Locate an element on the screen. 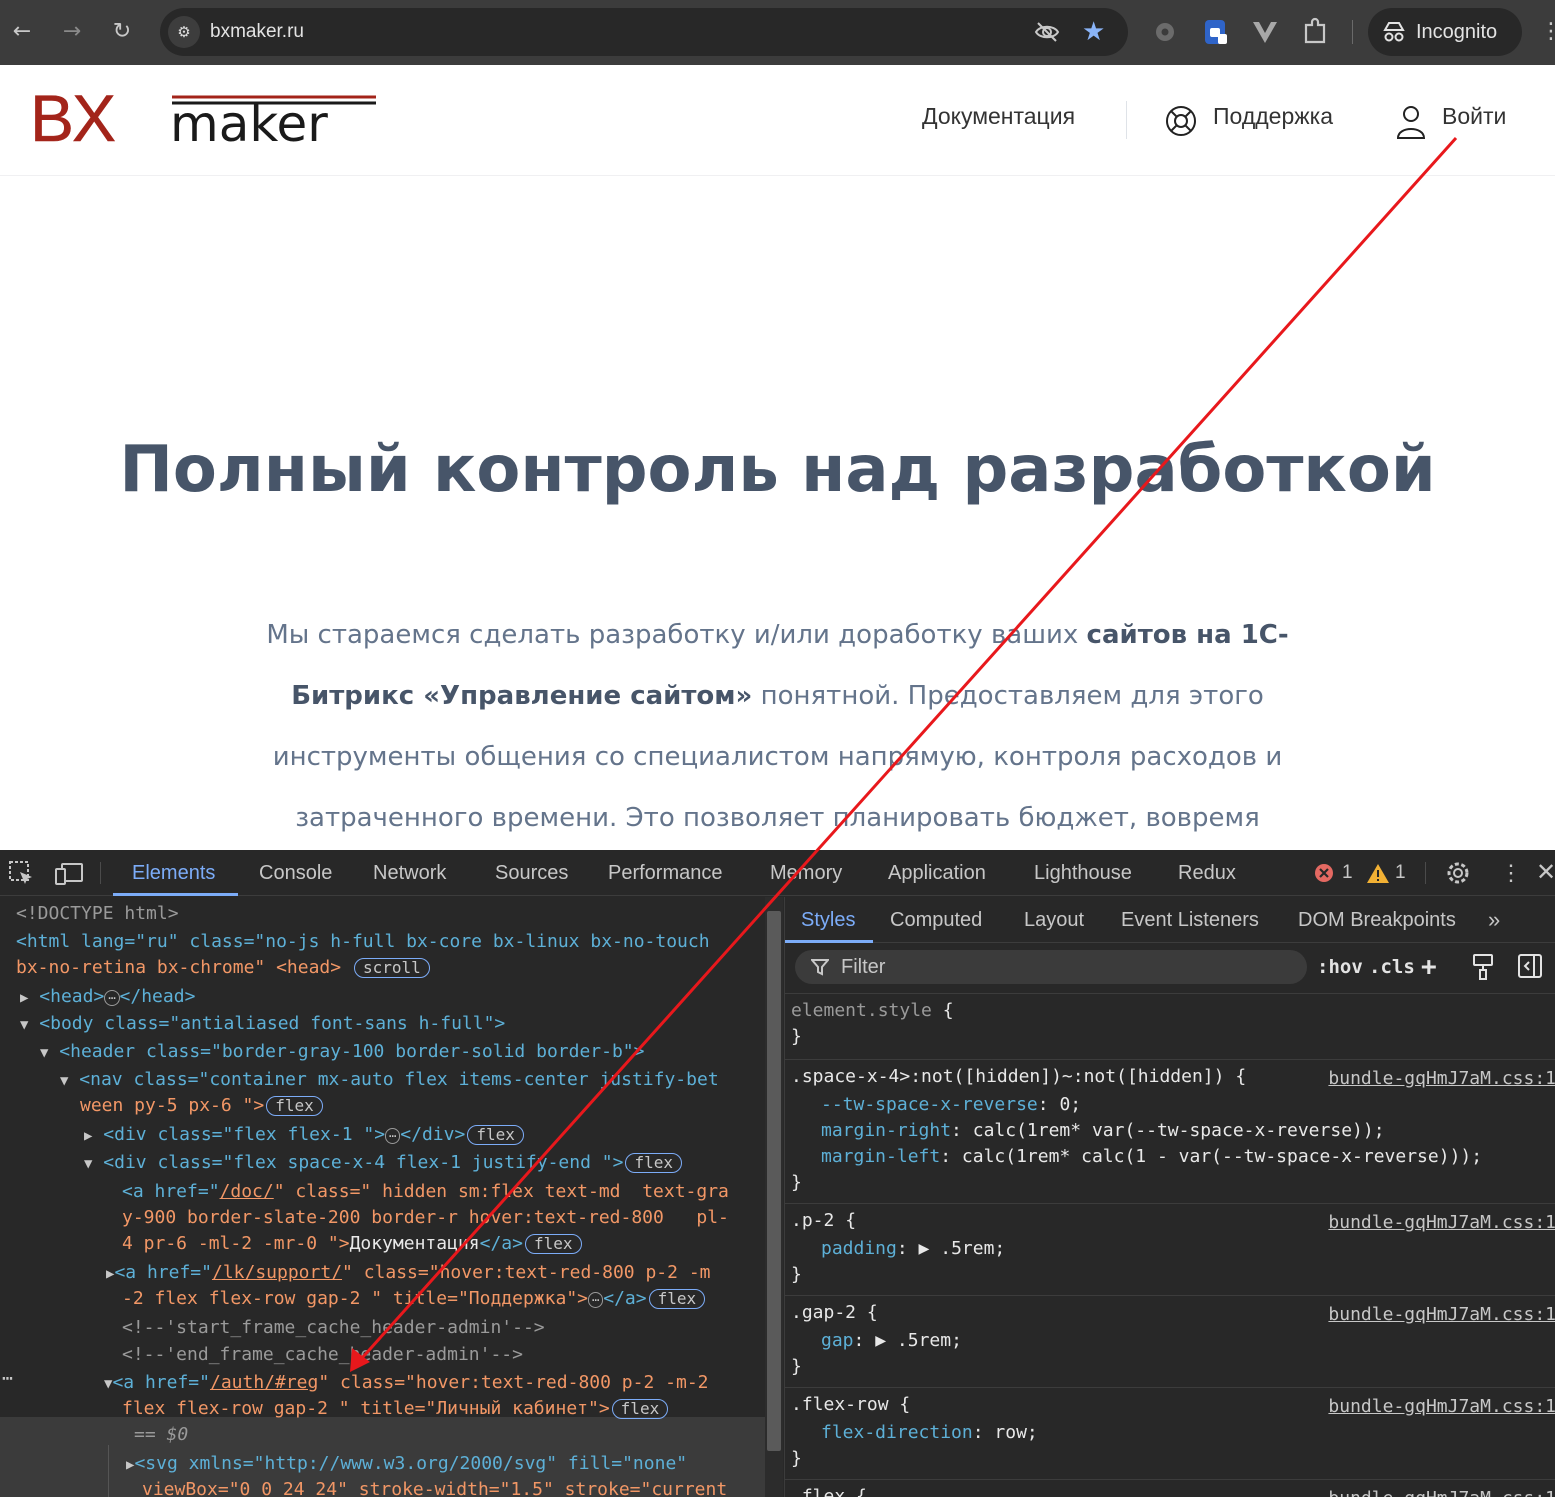 The image size is (1555, 1497). extension-shield-icon is located at coordinates (1215, 32).